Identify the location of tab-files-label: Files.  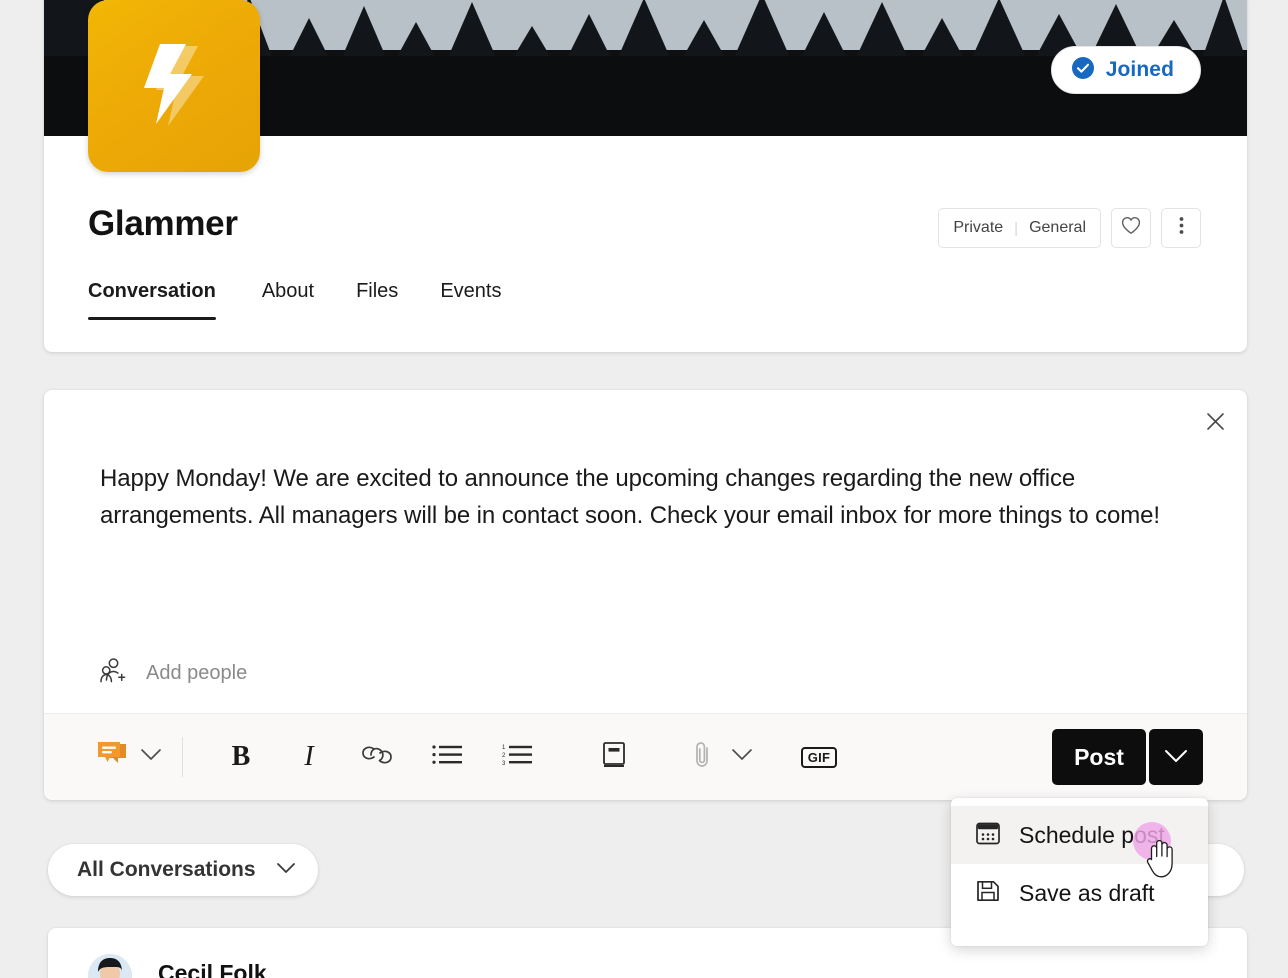
(377, 291).